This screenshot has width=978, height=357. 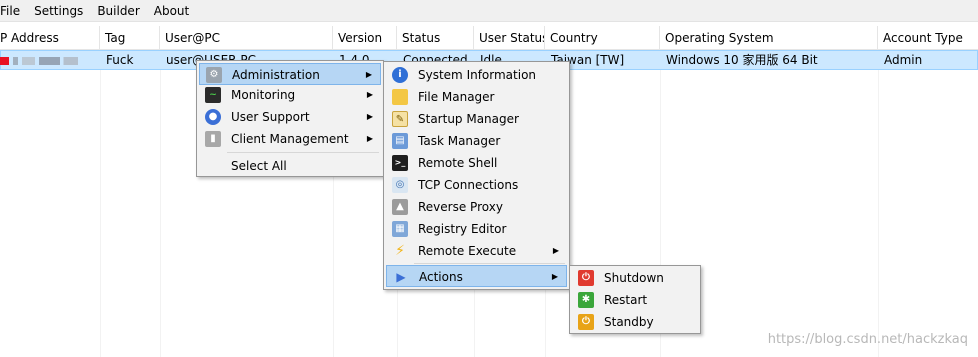 I want to click on gear-icon: ⚙, so click(x=214, y=75).